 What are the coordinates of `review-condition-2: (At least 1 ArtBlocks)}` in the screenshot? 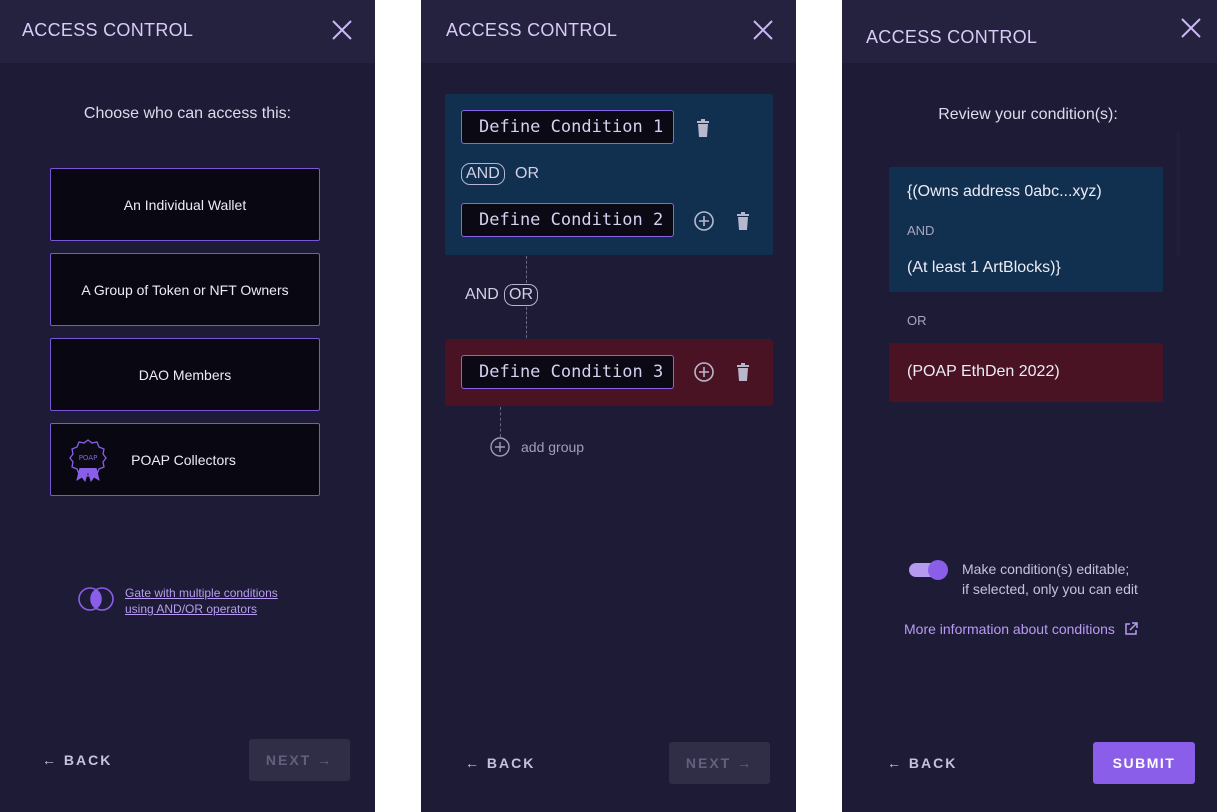 It's located at (984, 267).